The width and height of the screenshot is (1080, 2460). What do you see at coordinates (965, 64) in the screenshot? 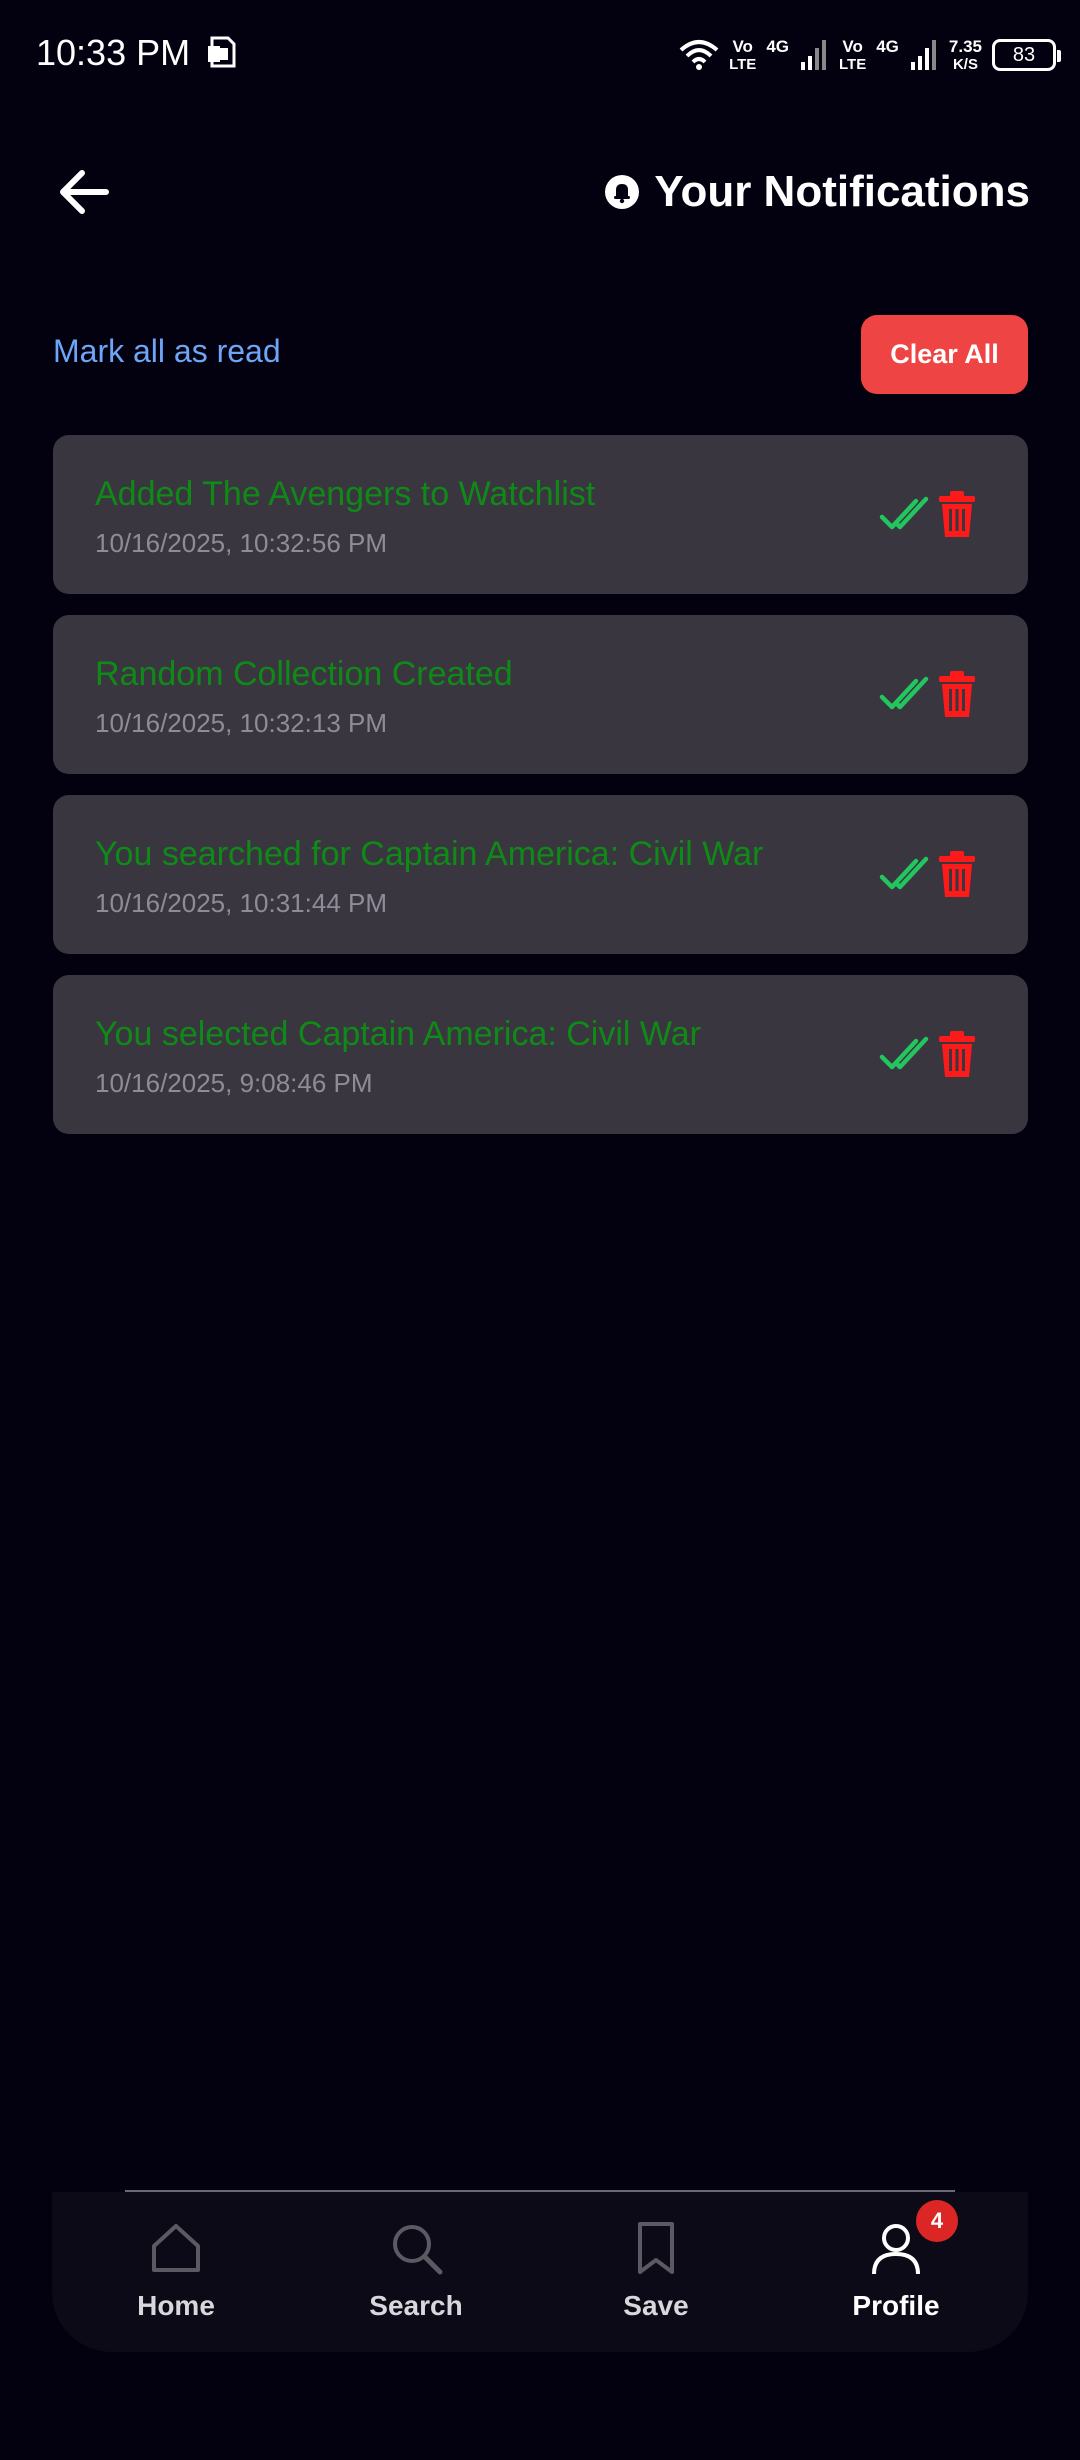
I see `network-speed-unit: K/S` at bounding box center [965, 64].